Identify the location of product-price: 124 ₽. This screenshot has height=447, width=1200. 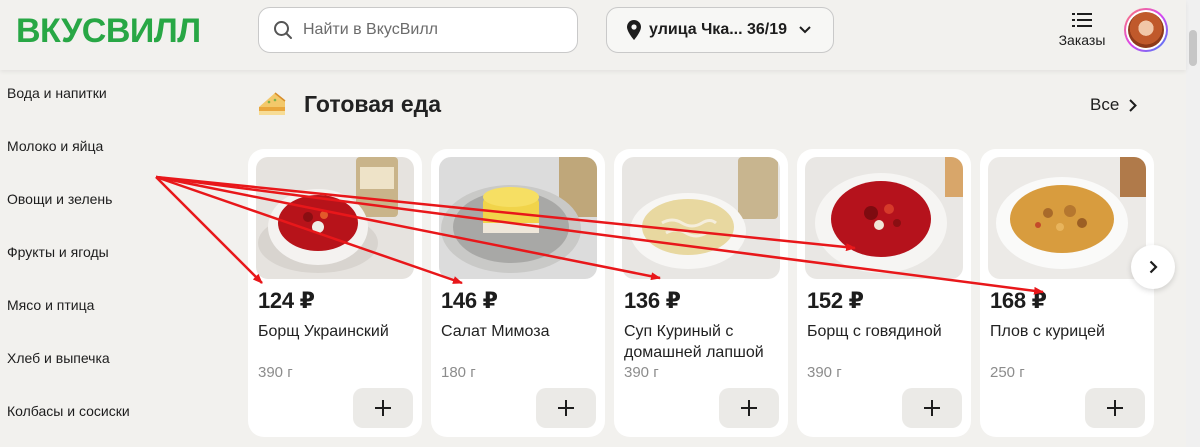
(286, 300).